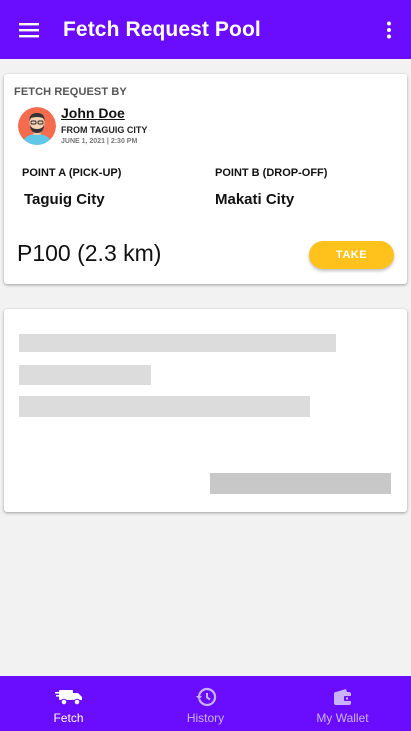  What do you see at coordinates (72, 173) in the screenshot?
I see `pickup-label: POINT A (PICK-UP)` at bounding box center [72, 173].